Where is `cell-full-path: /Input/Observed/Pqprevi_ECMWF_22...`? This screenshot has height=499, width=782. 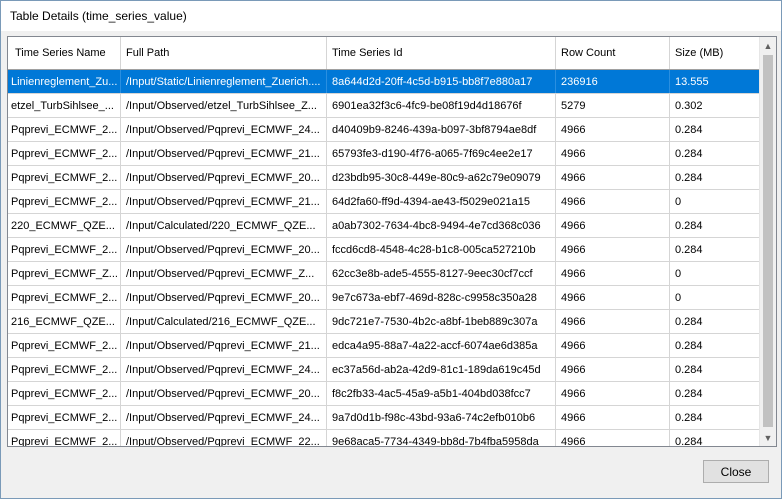
cell-full-path: /Input/Observed/Pqprevi_ECMWF_22... is located at coordinates (224, 438).